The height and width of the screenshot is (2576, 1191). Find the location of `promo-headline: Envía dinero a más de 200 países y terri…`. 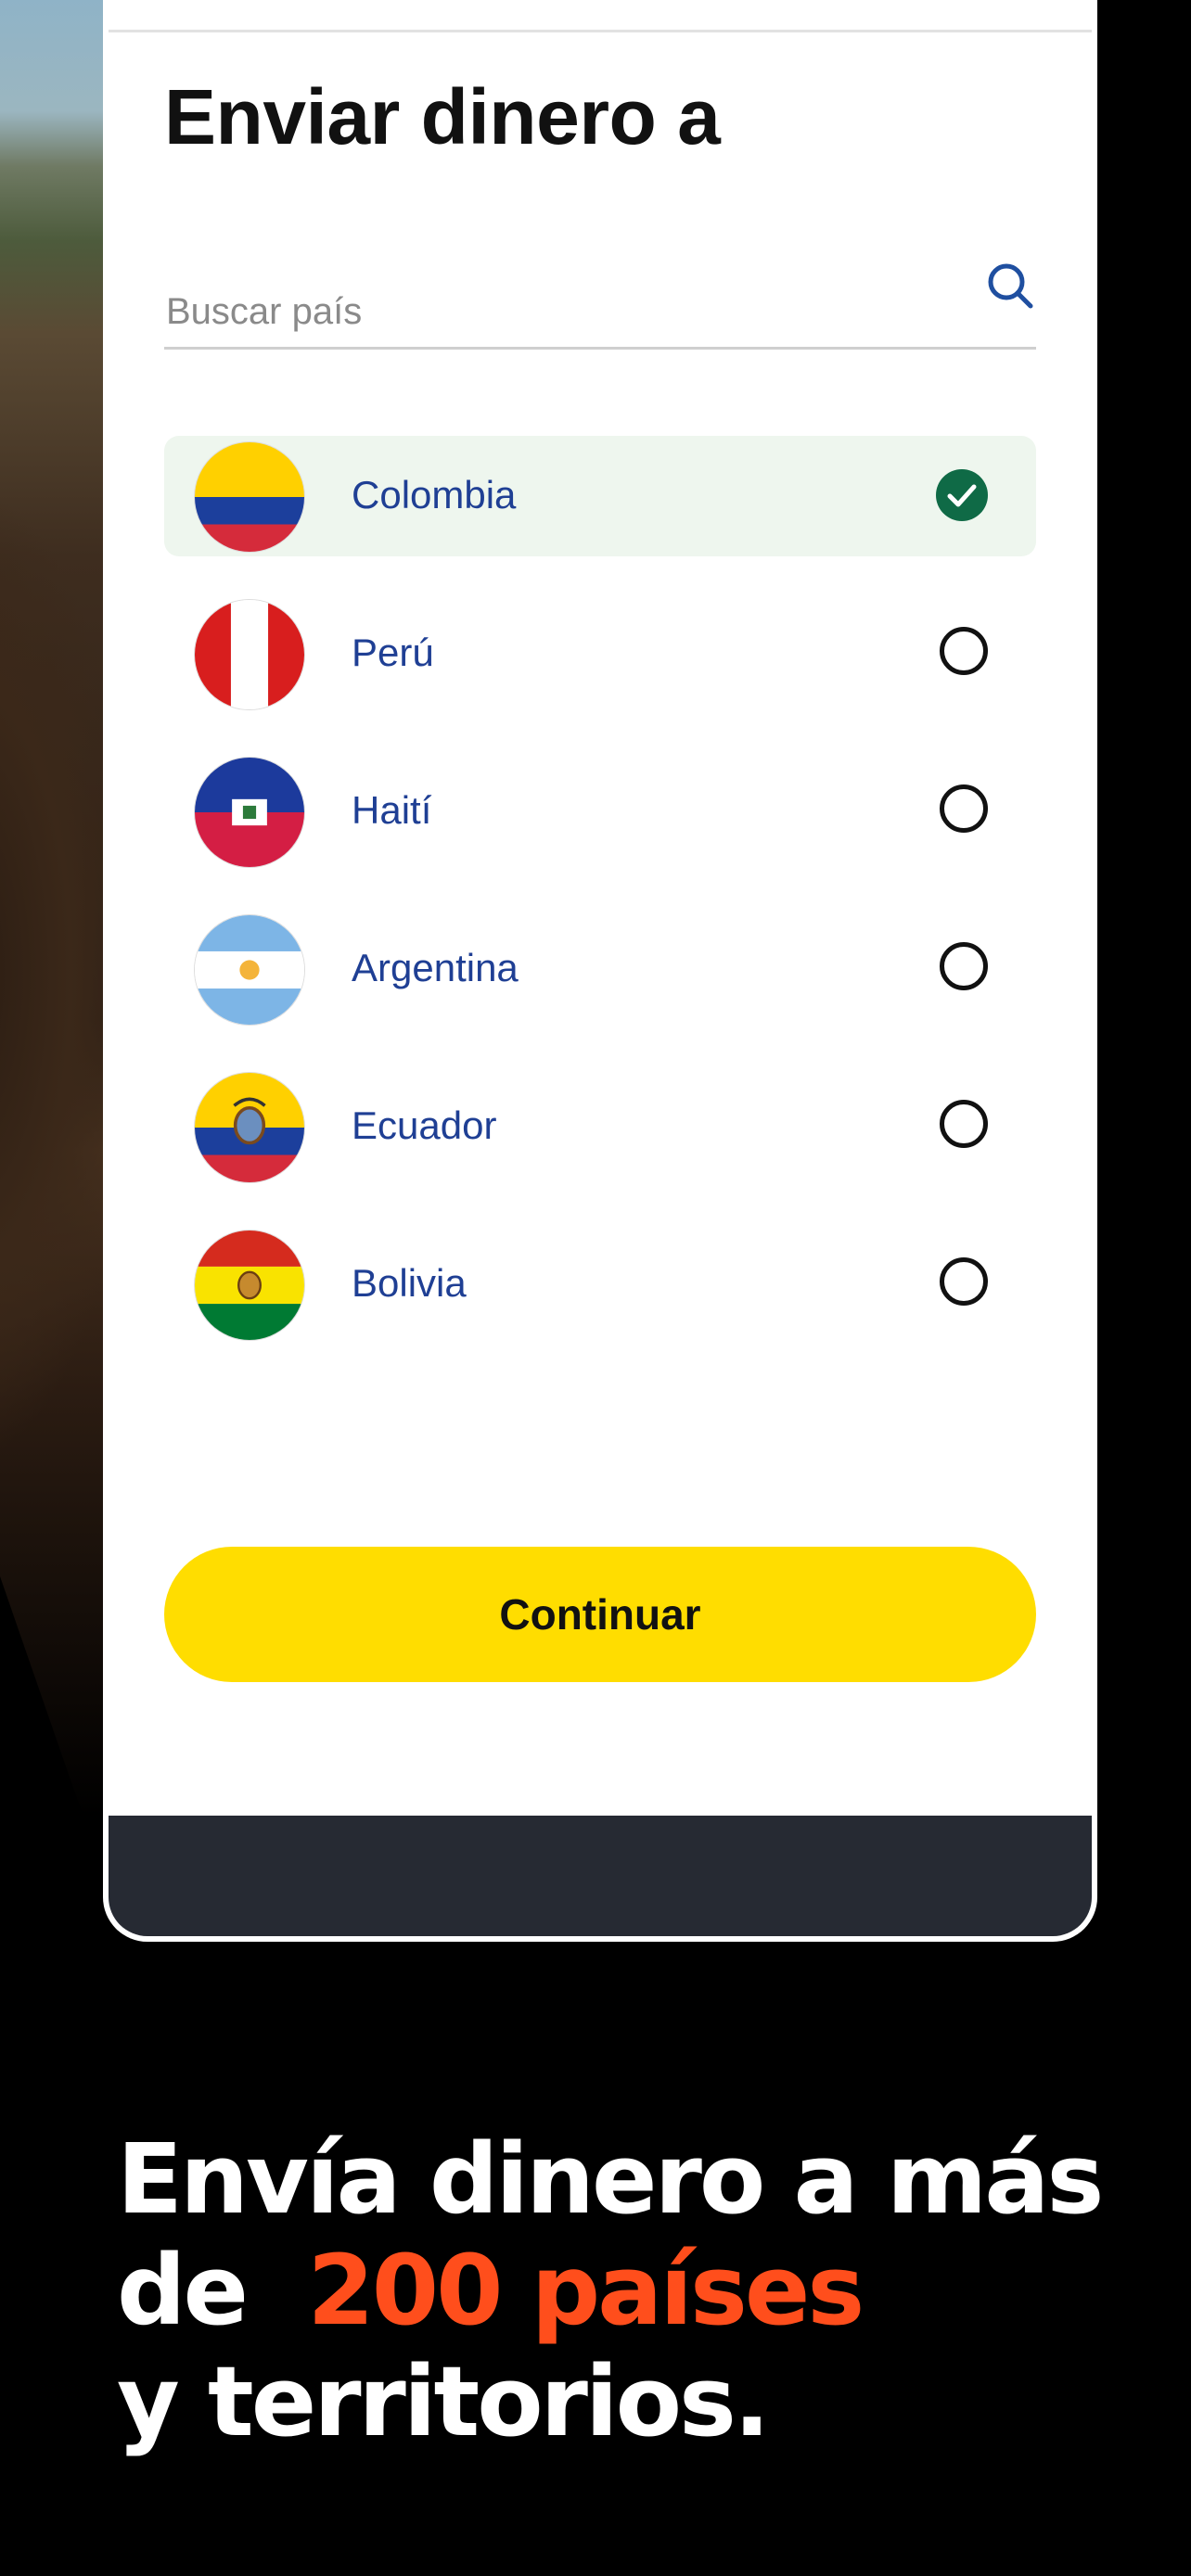

promo-headline: Envía dinero a más de 200 países y terri… is located at coordinates (627, 2290).